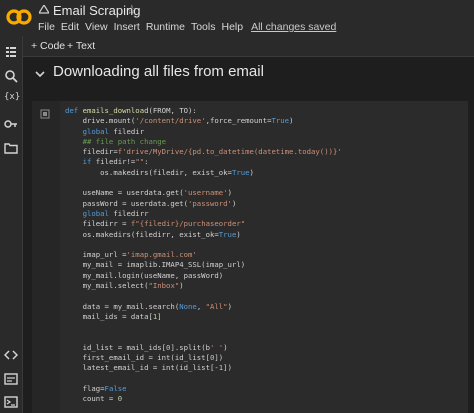 The image size is (474, 413). What do you see at coordinates (265, 368) in the screenshot?
I see `code-line: latest_email_id = int(id_list[-1])` at bounding box center [265, 368].